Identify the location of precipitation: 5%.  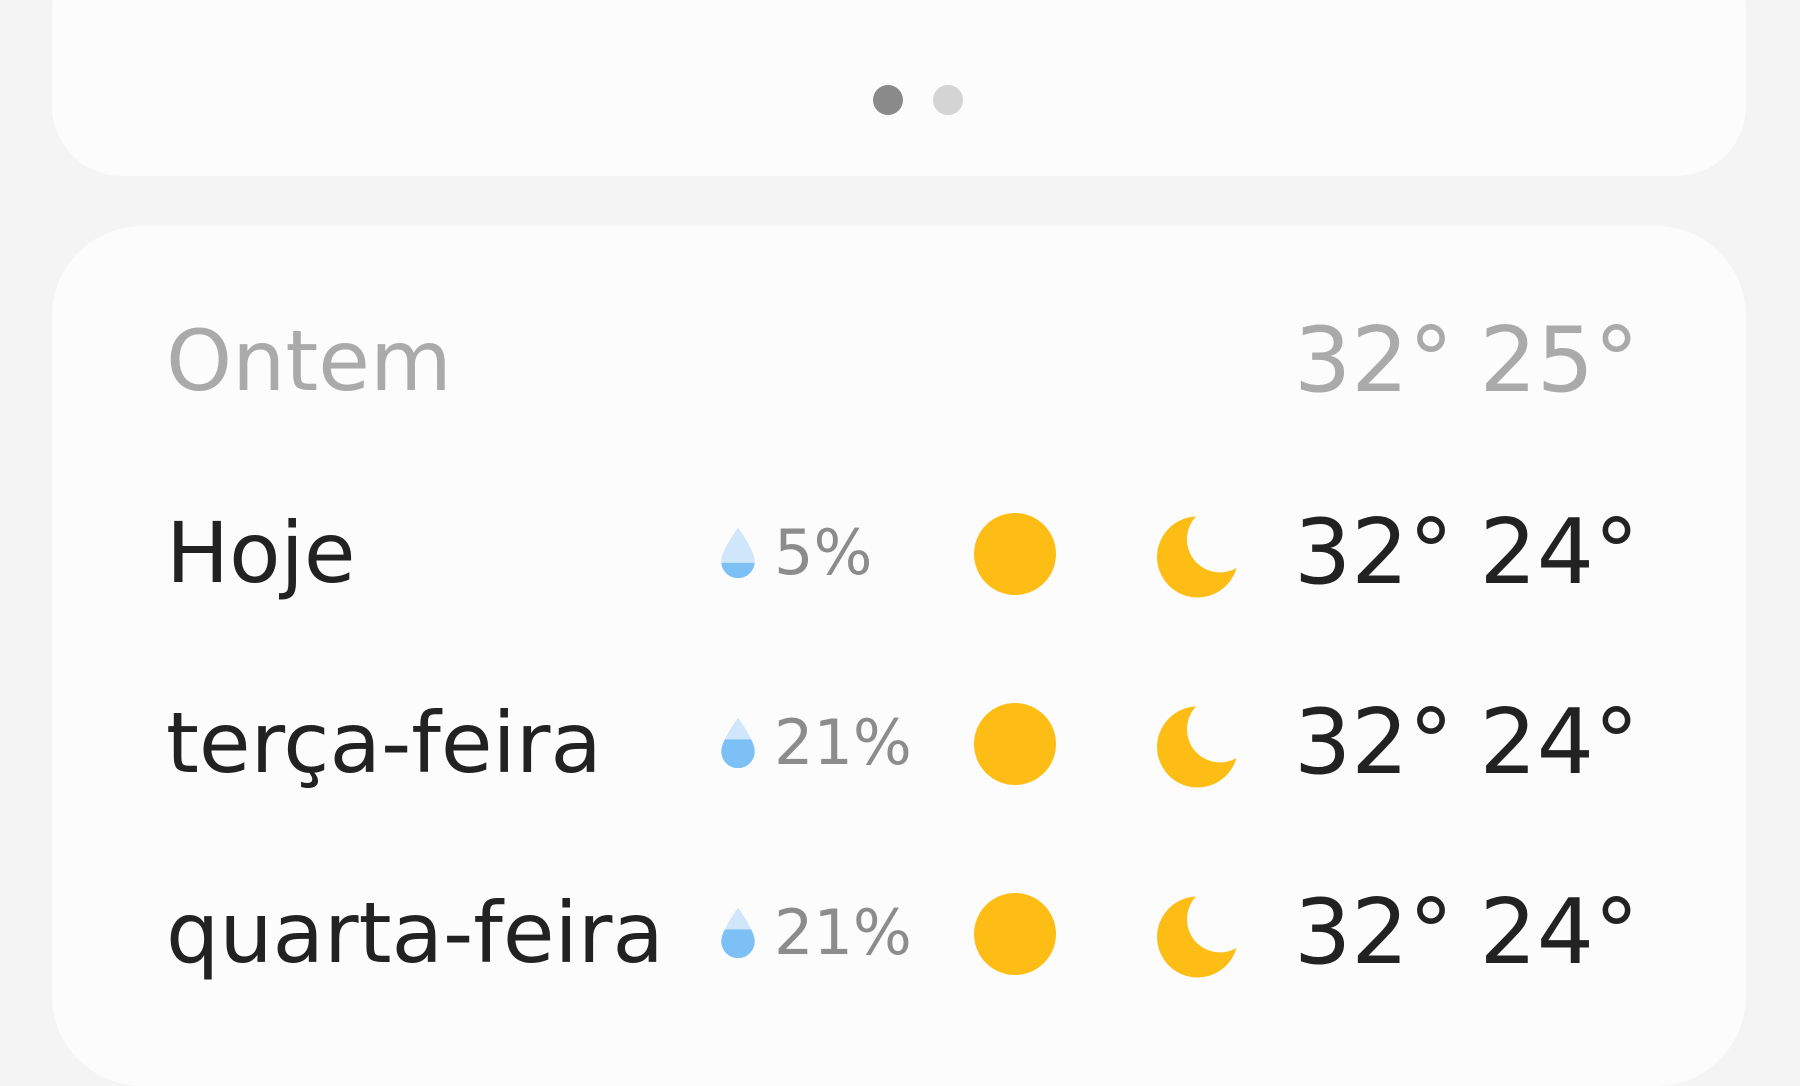
(794, 553).